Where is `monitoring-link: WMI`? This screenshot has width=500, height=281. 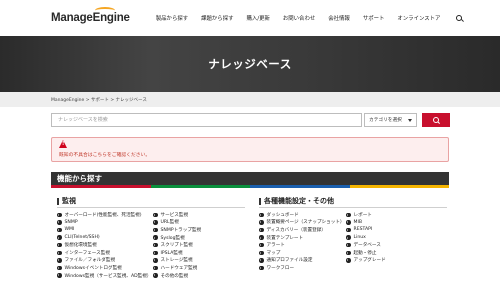
monitoring-link: WMI is located at coordinates (104, 230).